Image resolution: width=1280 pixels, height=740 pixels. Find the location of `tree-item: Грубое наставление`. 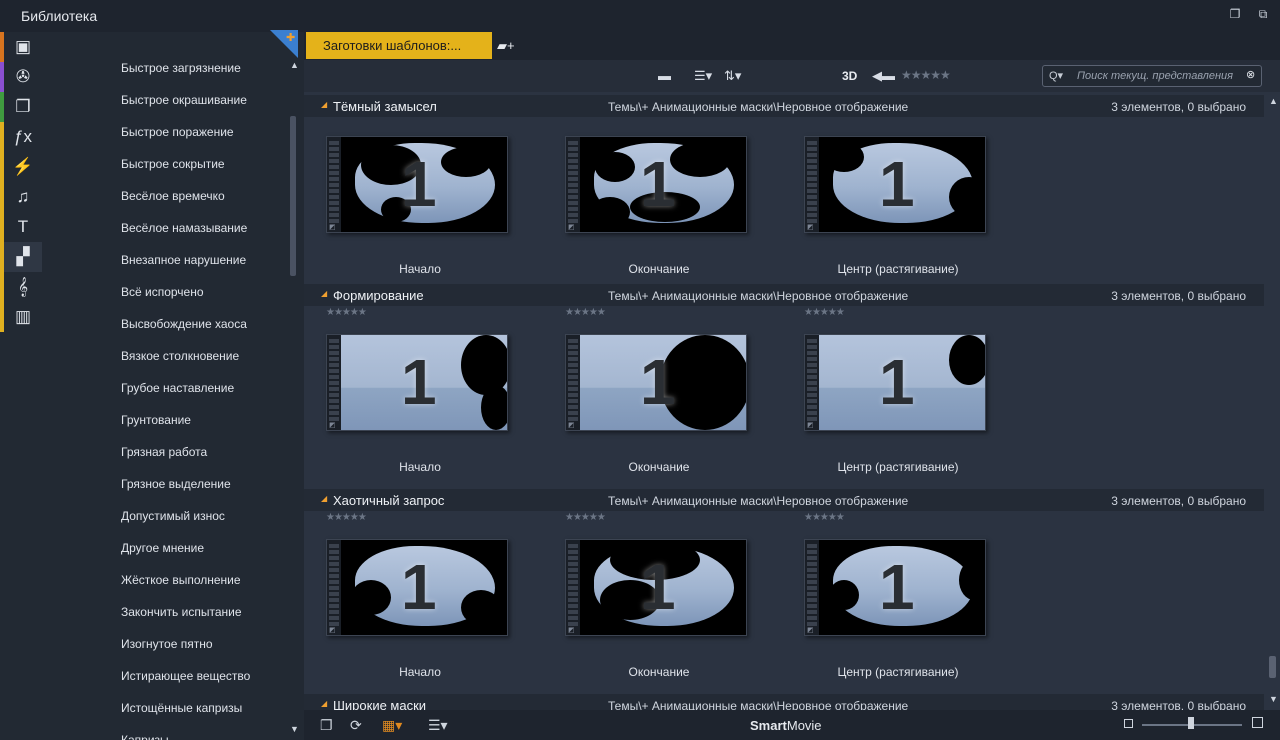

tree-item: Грубое наставление is located at coordinates (177, 388).